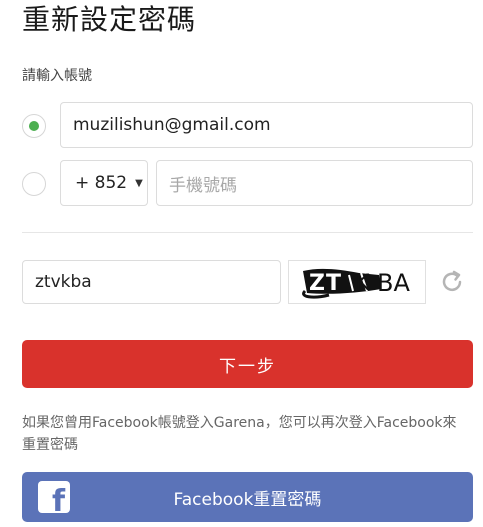  I want to click on phone-number-placeholder: 手機號碼, so click(203, 185).